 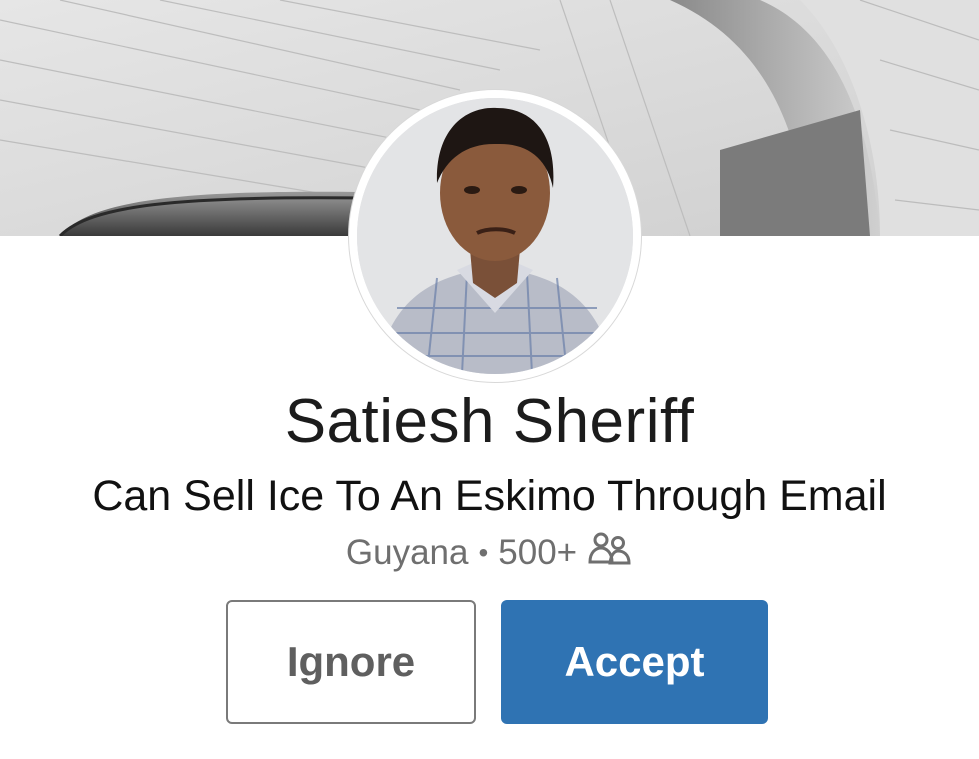 I want to click on connection-count: 500+, so click(x=538, y=552).